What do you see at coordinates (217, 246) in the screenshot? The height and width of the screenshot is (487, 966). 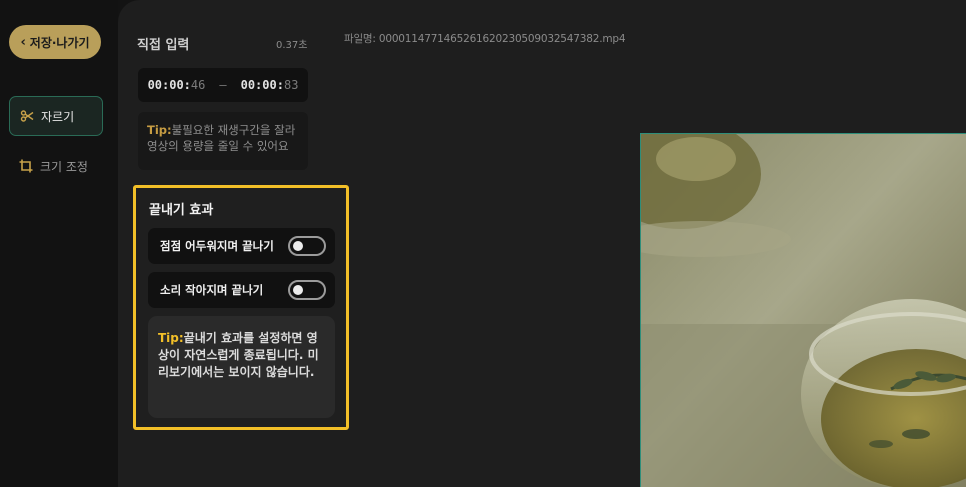 I see `fade-out-label: 점점 어두워지며 끝나기` at bounding box center [217, 246].